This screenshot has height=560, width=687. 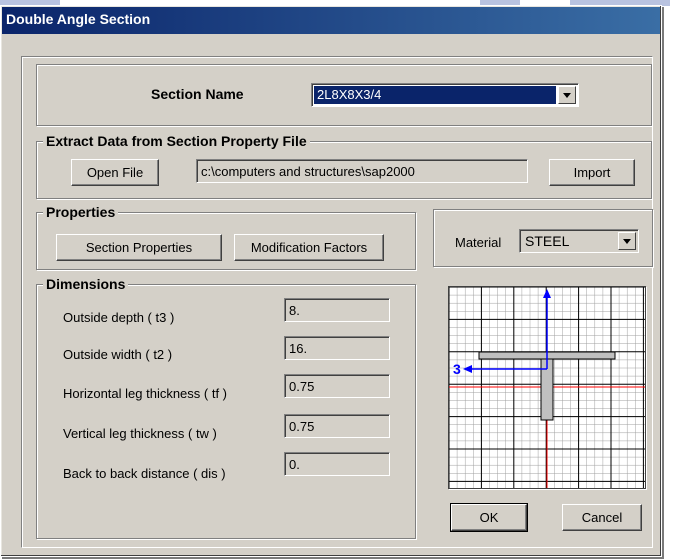 I want to click on section-name-label: Section Name, so click(x=197, y=94).